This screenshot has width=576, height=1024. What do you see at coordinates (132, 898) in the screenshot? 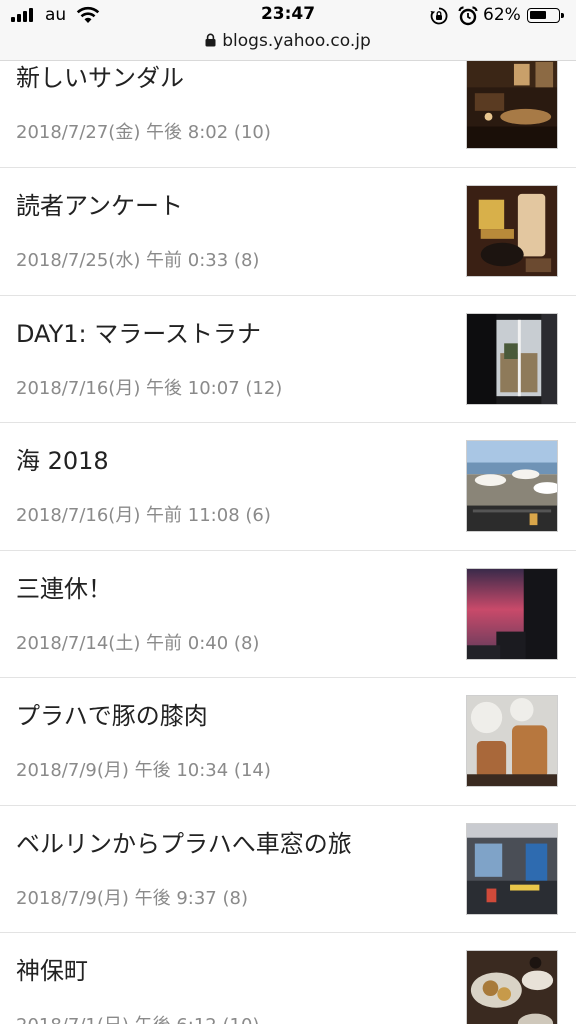
I see `post-meta: 2018/7/9(月) 午後 9:37 (8)` at bounding box center [132, 898].